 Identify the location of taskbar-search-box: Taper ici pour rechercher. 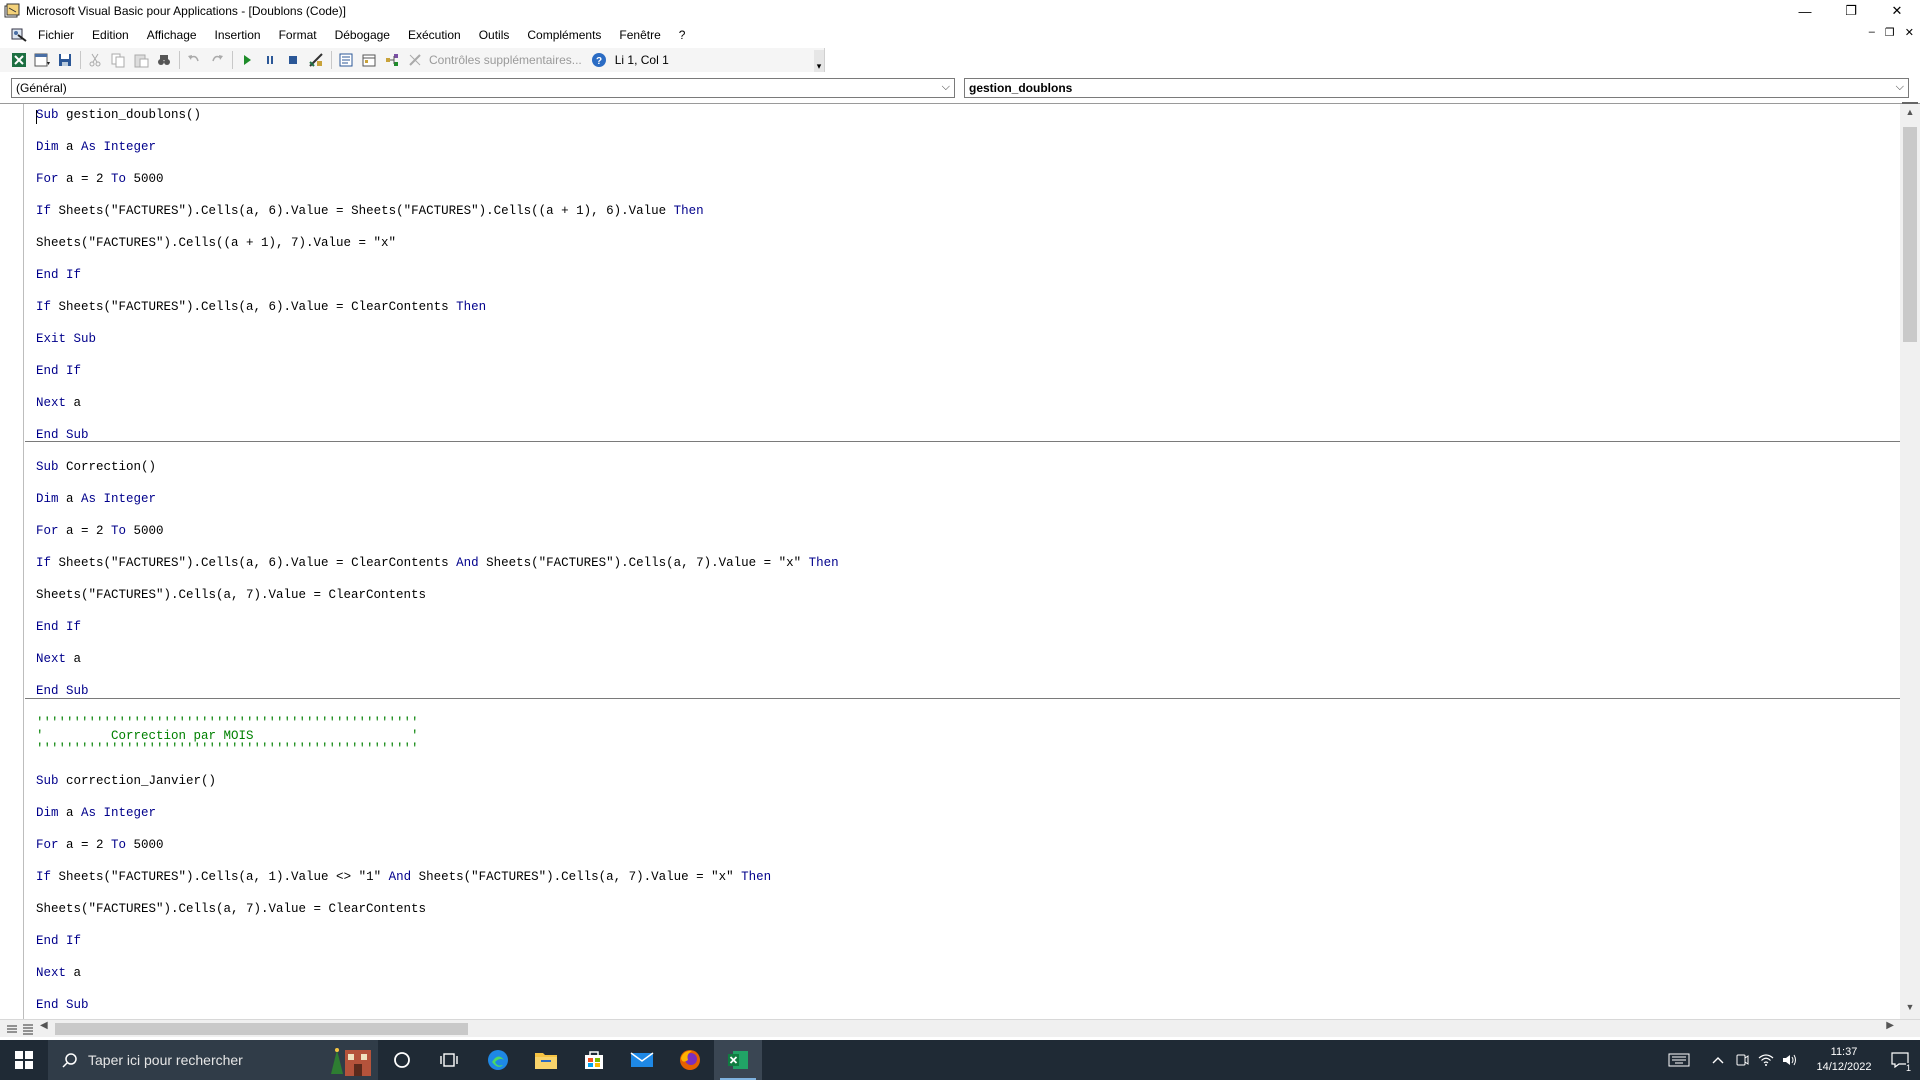
(213, 1060).